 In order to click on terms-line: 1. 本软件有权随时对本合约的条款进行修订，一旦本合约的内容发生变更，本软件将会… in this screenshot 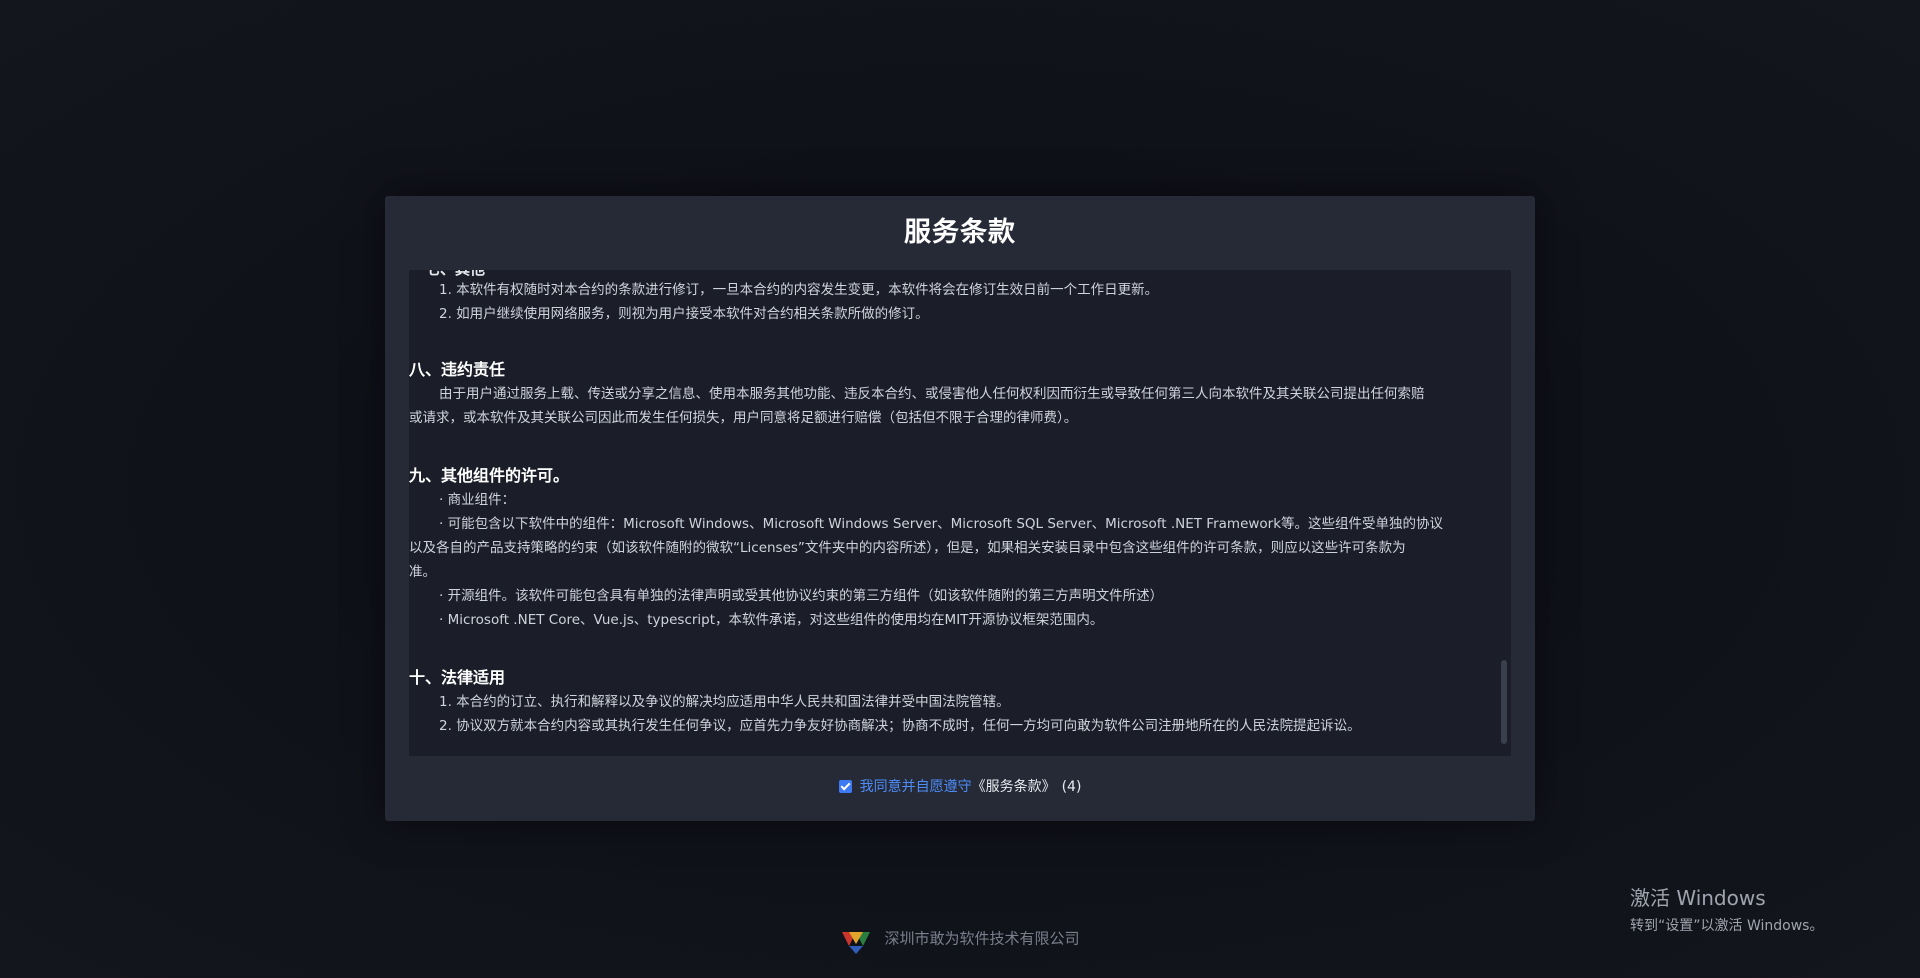, I will do `click(799, 290)`.